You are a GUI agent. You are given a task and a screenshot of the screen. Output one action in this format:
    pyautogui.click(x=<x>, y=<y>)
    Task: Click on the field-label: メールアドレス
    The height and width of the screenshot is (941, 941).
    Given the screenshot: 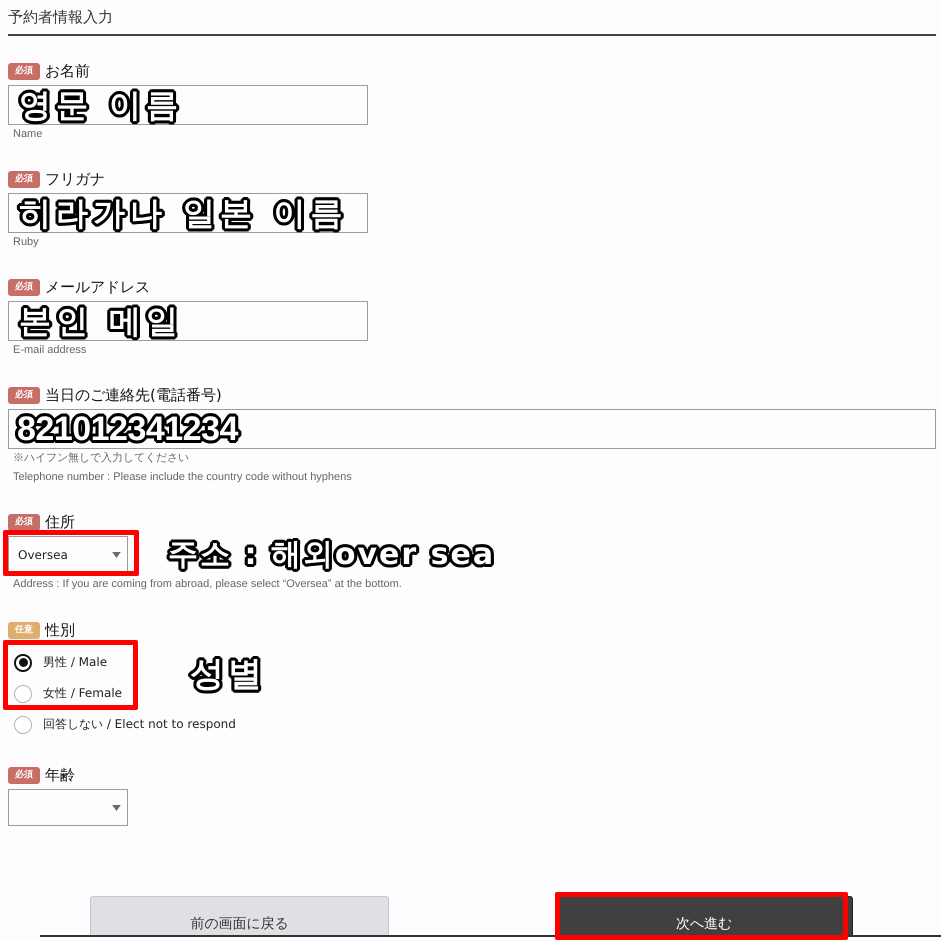 What is the action you would take?
    pyautogui.click(x=97, y=287)
    